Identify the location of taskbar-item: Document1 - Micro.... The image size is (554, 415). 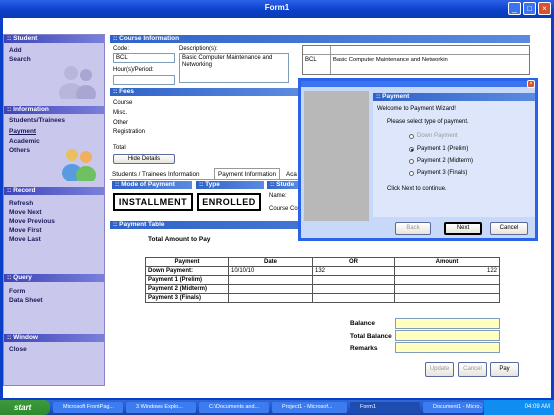
(453, 407).